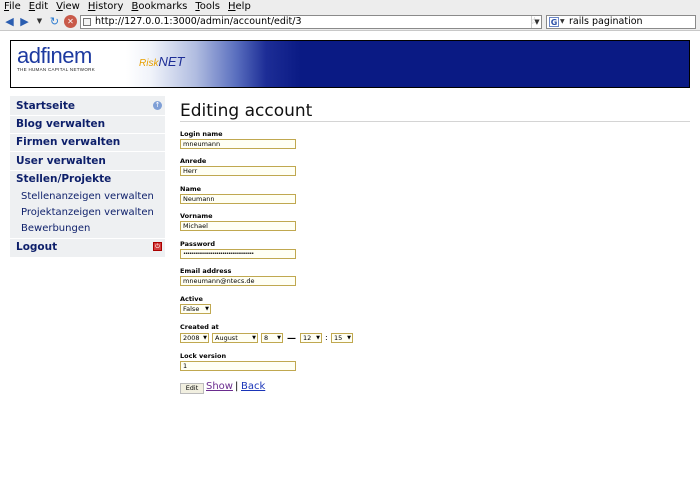  I want to click on title-divider, so click(435, 121).